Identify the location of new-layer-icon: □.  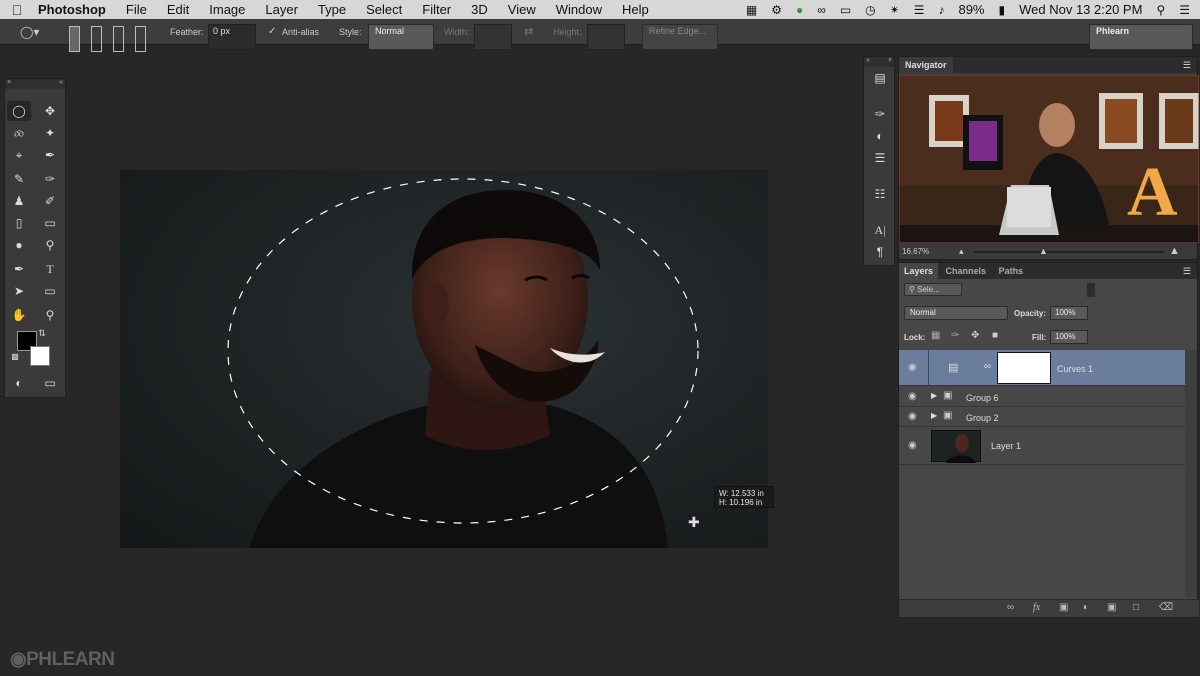
(1136, 607).